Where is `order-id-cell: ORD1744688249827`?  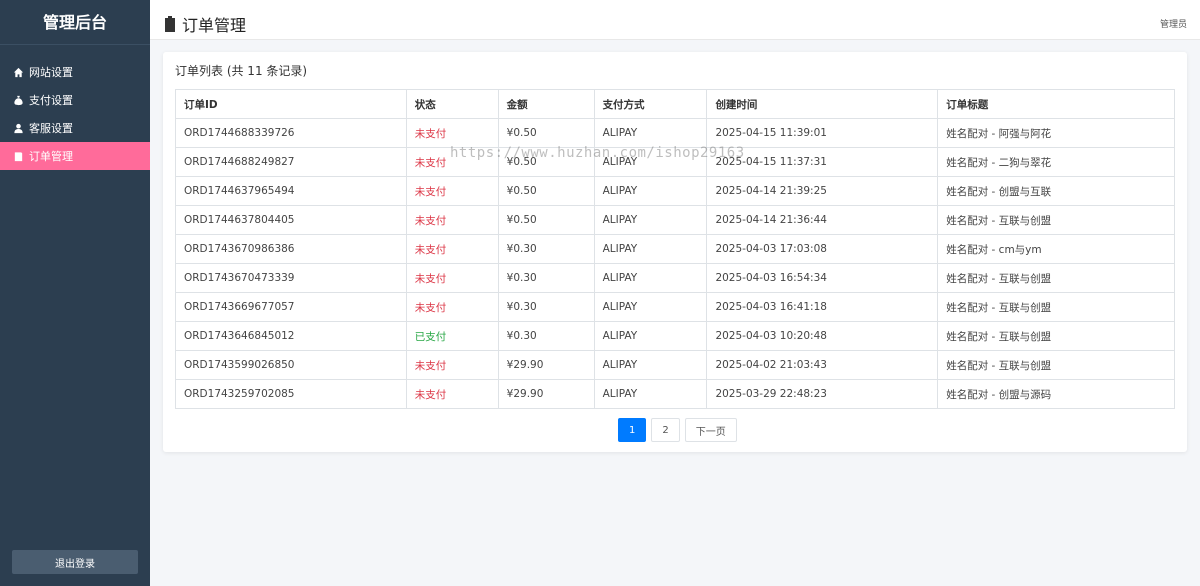
order-id-cell: ORD1744688249827 is located at coordinates (291, 162).